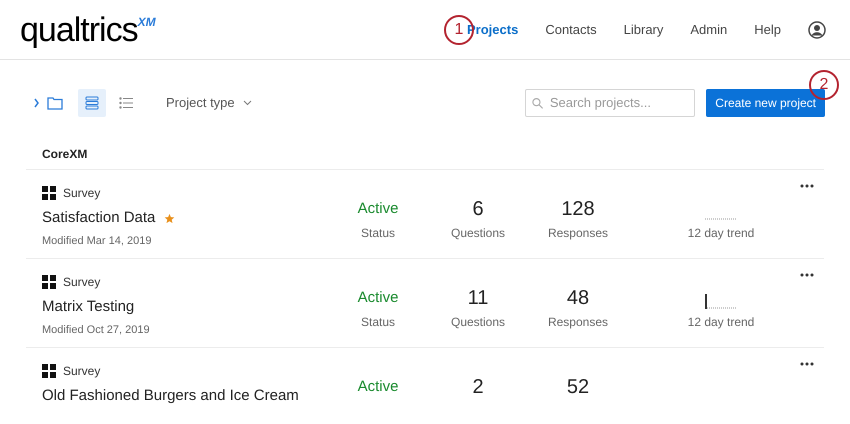 The height and width of the screenshot is (424, 850). I want to click on nav-link: Admin, so click(709, 30).